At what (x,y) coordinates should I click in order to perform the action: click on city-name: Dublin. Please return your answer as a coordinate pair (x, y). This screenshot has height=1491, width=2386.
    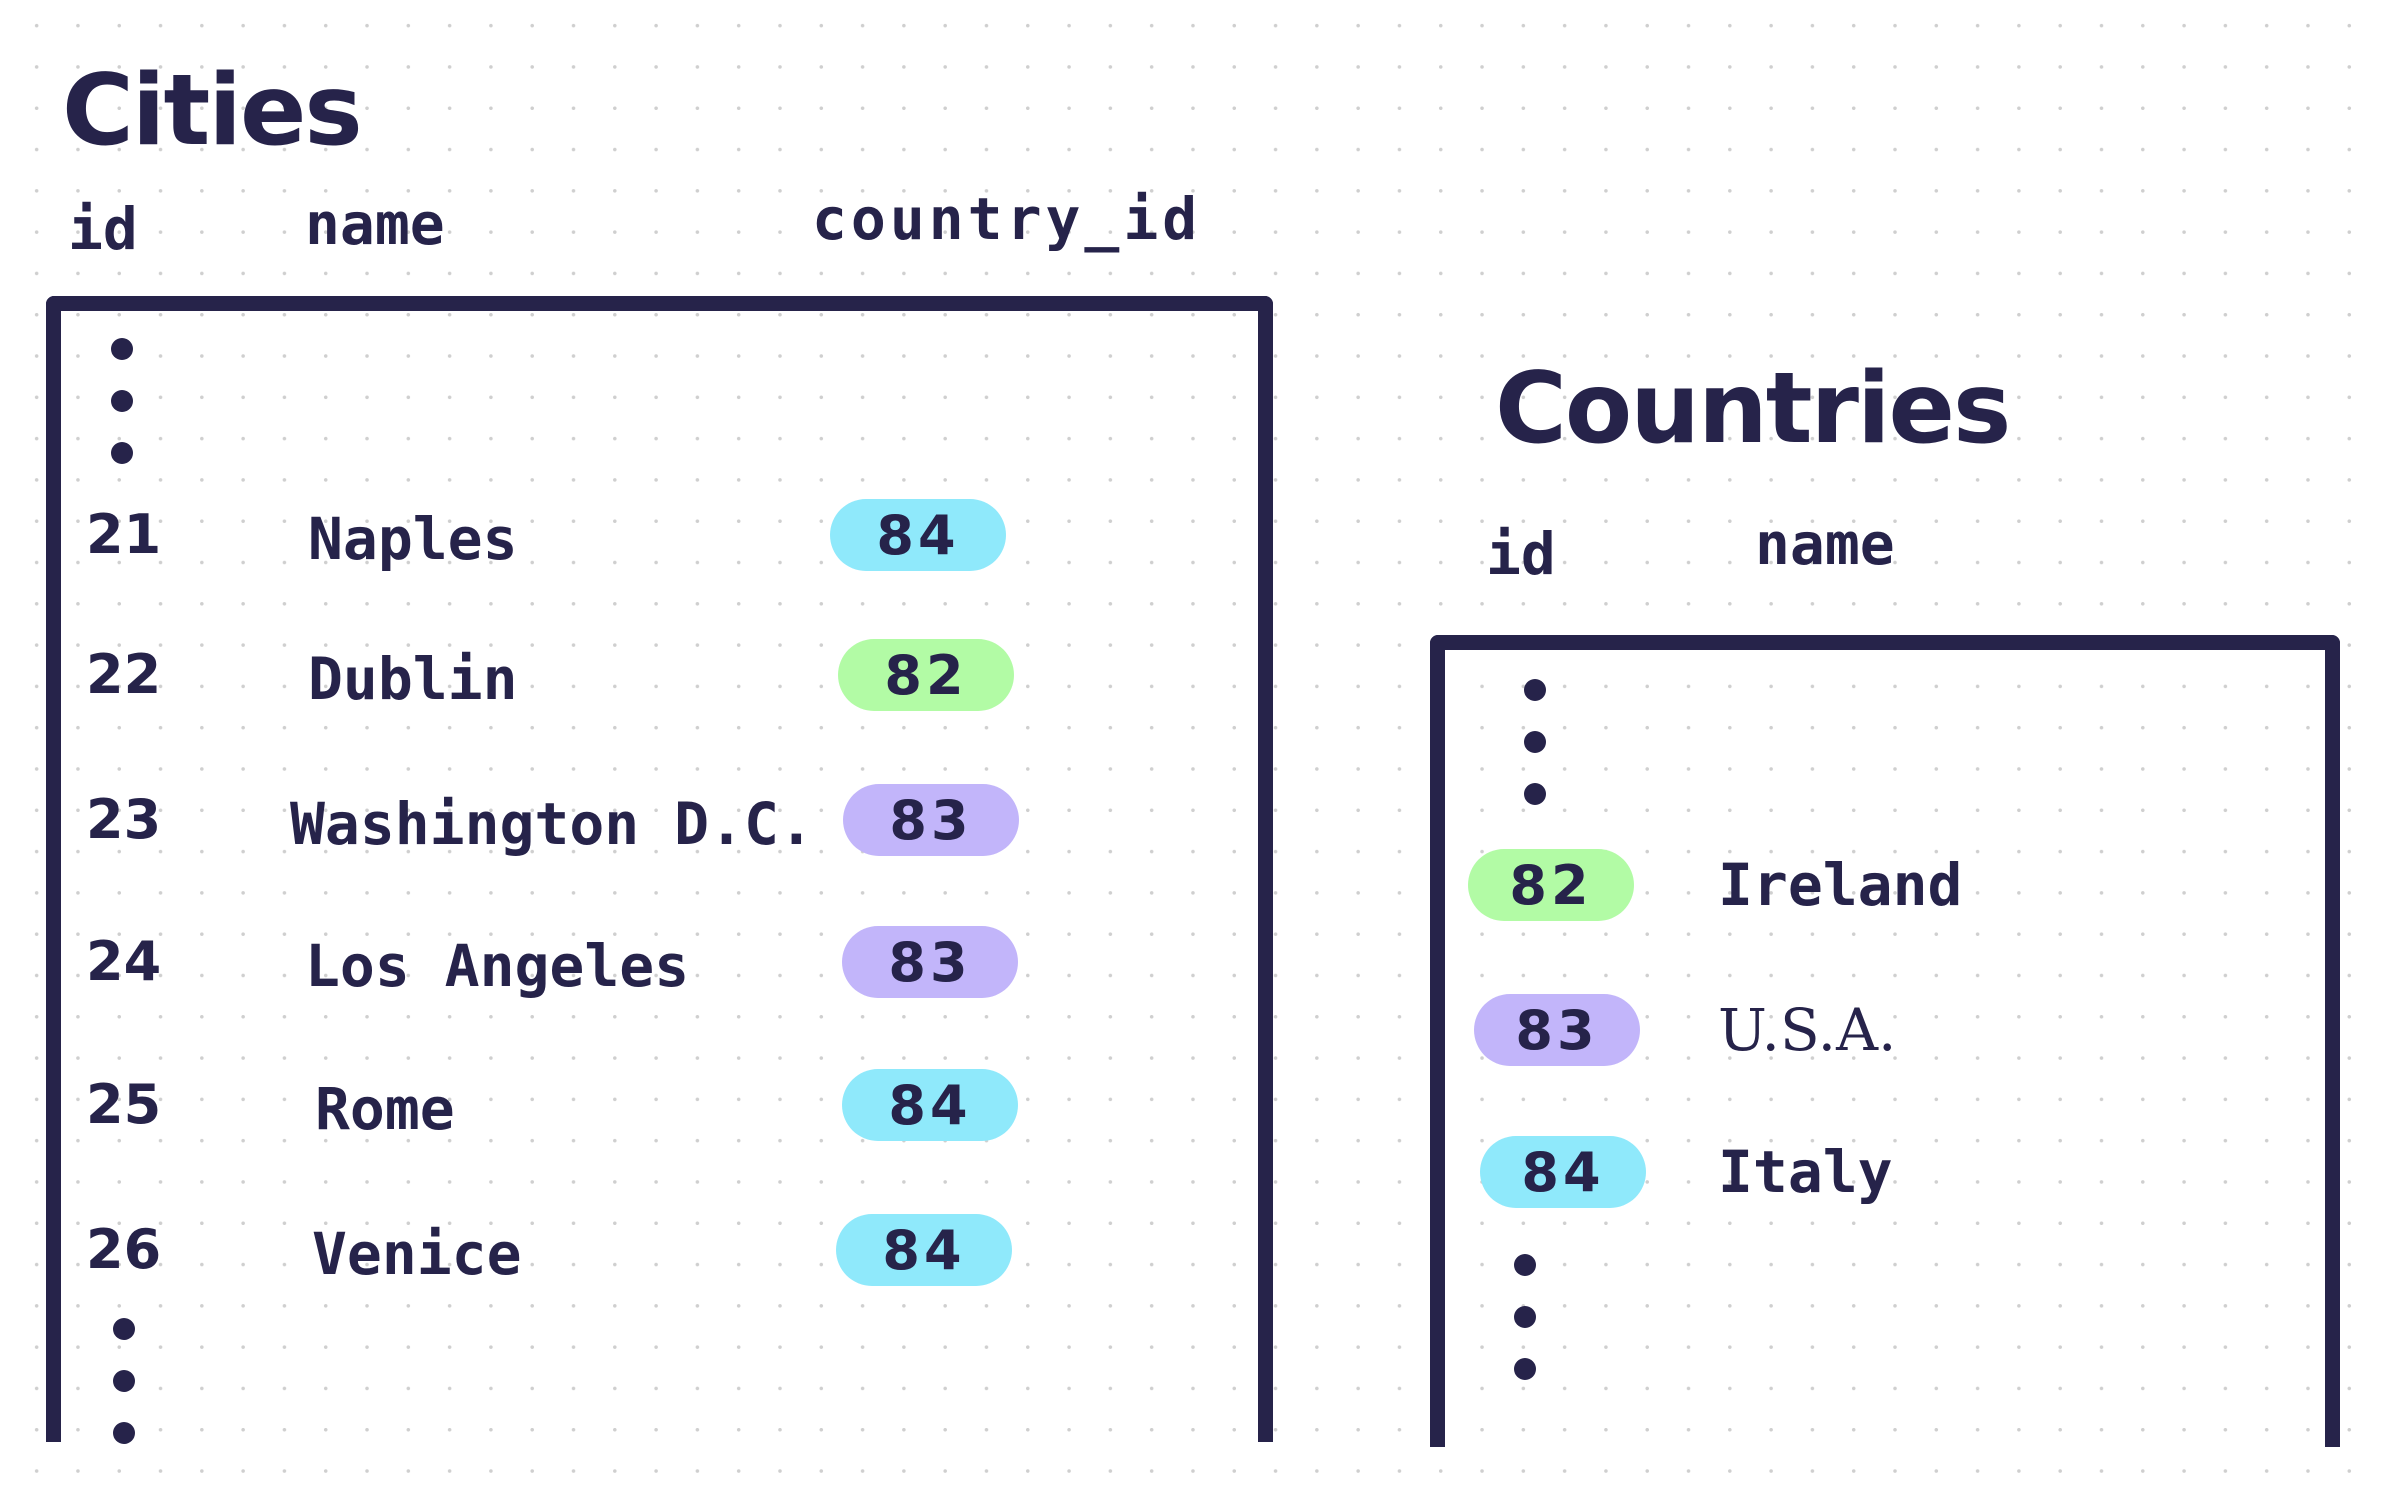
    Looking at the image, I should click on (413, 679).